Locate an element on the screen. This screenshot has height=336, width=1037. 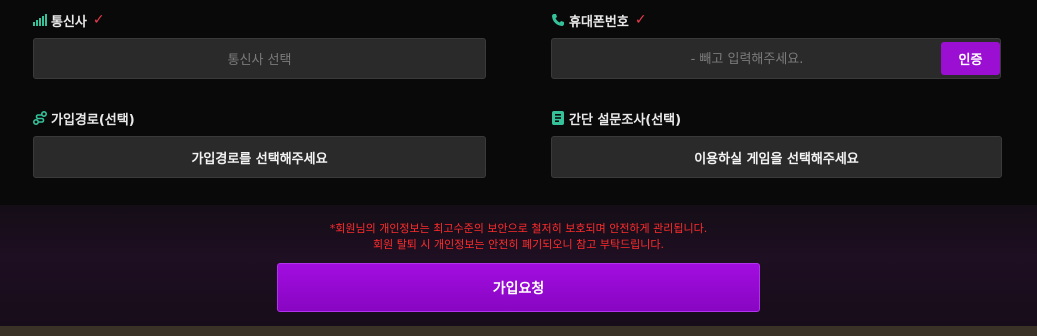
carrier-label-text: 통신사 is located at coordinates (69, 22).